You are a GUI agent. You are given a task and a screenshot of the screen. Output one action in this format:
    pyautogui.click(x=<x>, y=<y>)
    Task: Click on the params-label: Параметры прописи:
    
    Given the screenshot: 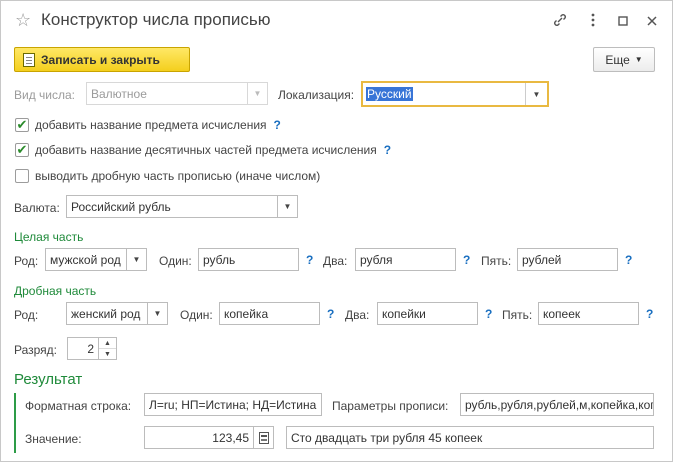 What is the action you would take?
    pyautogui.click(x=390, y=406)
    